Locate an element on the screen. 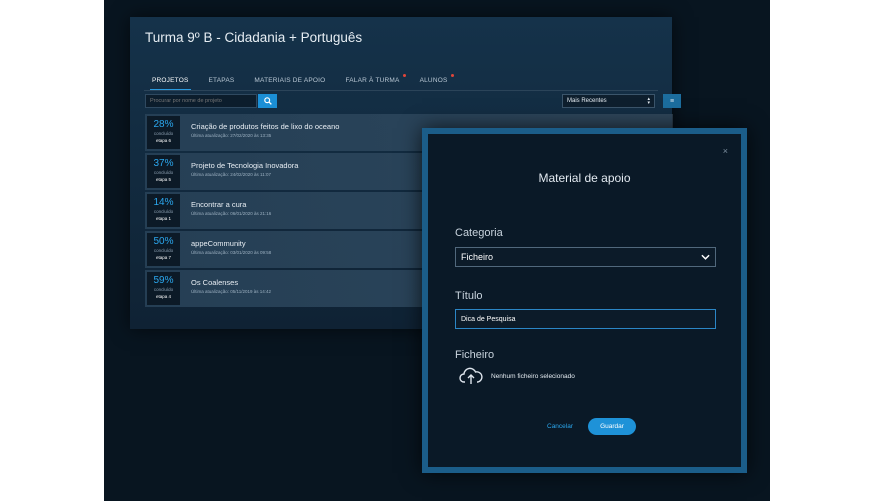  tab-etapas: ETAPAS is located at coordinates (222, 83).